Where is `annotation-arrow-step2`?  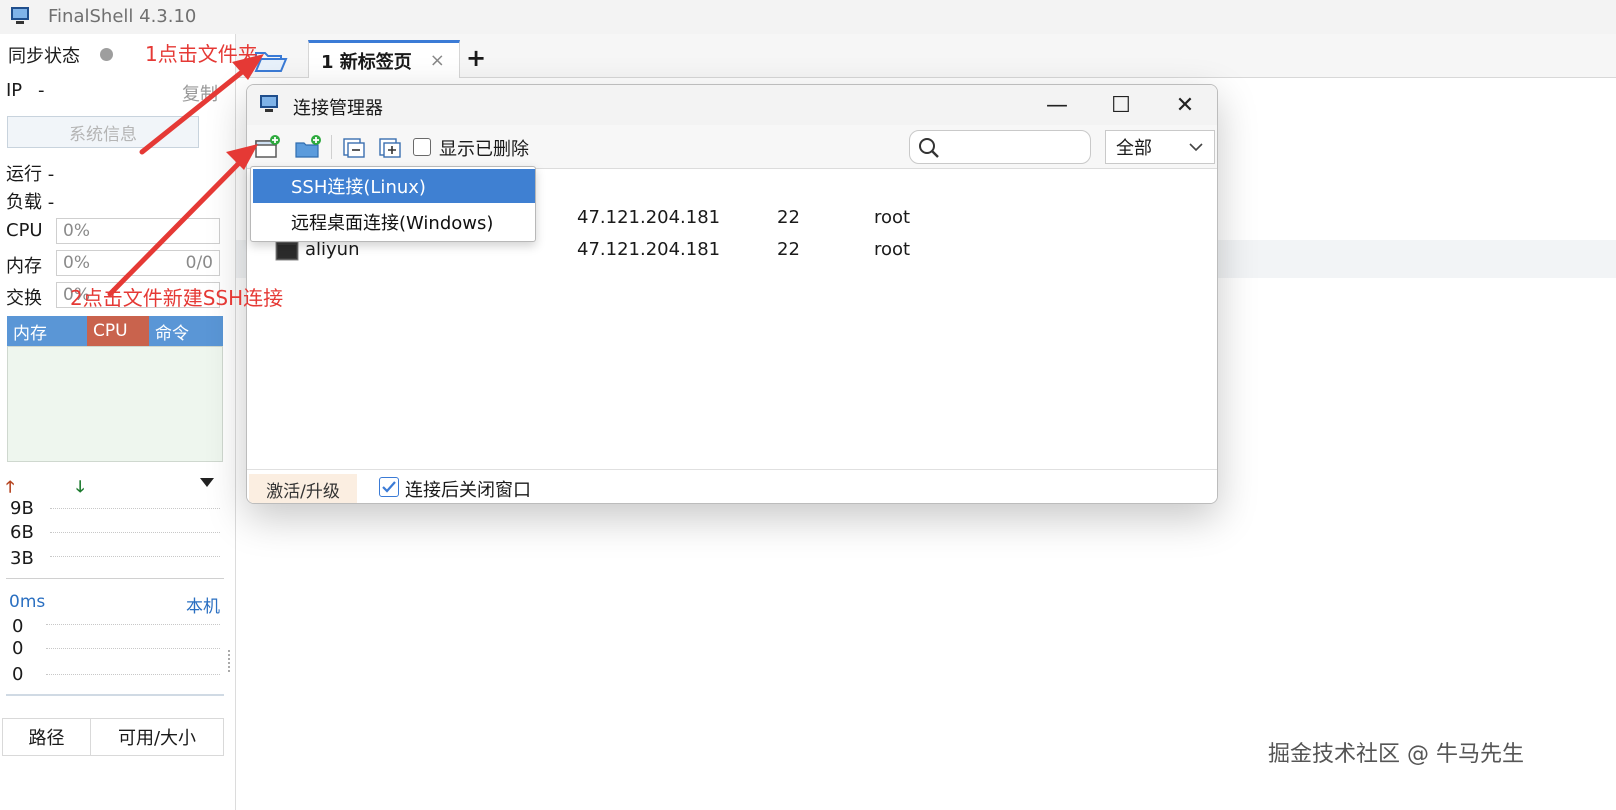
annotation-arrow-step2 is located at coordinates (182, 220).